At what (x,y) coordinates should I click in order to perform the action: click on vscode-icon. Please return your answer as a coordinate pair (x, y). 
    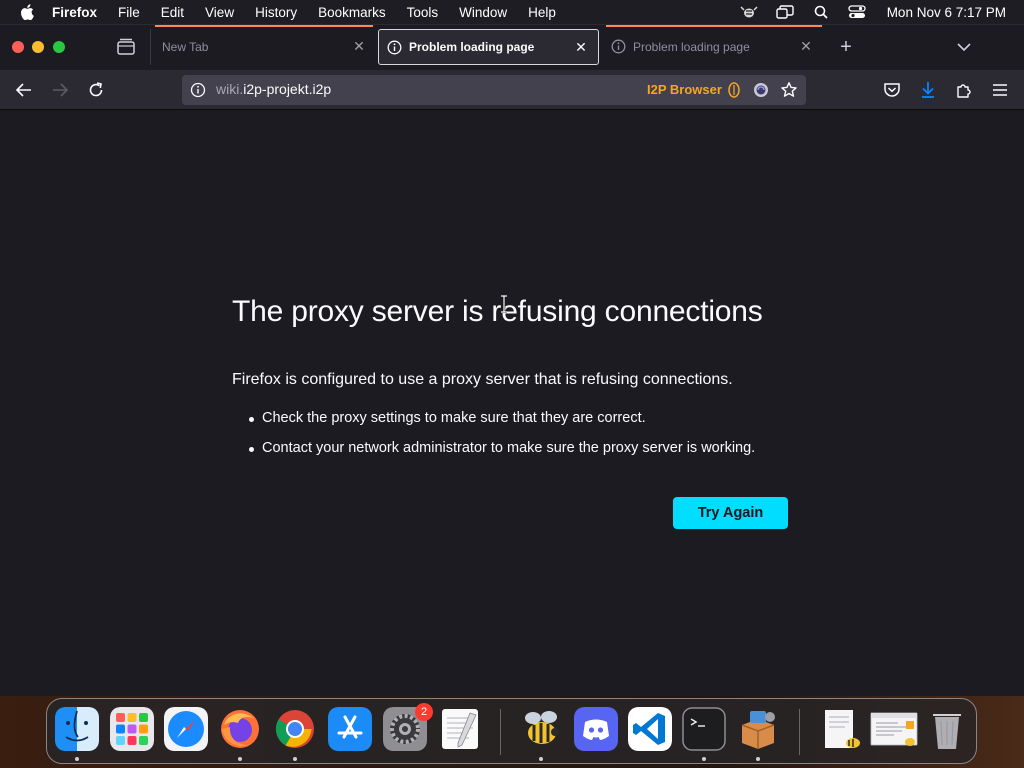
    Looking at the image, I should click on (650, 729).